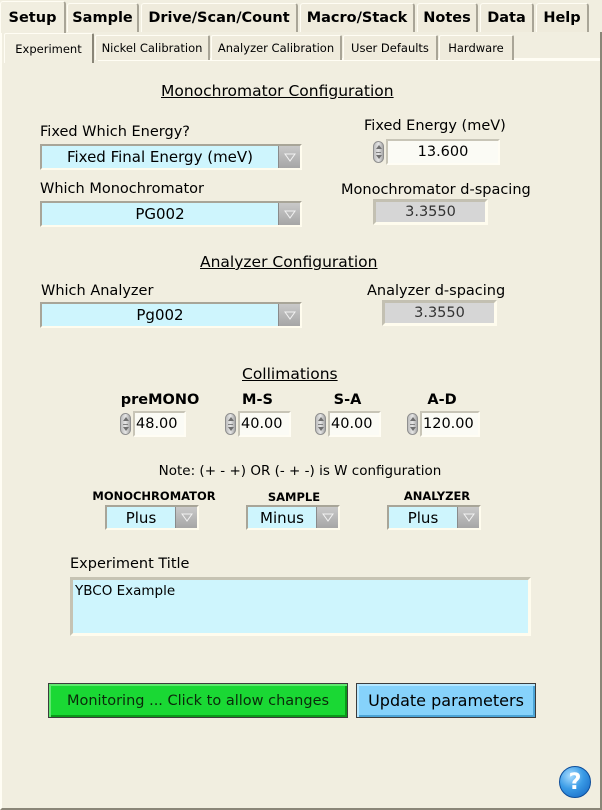 The image size is (602, 810). Describe the element at coordinates (198, 700) in the screenshot. I see `monitoring-toggle-button: Monitoring ... Click to allow changes` at that location.